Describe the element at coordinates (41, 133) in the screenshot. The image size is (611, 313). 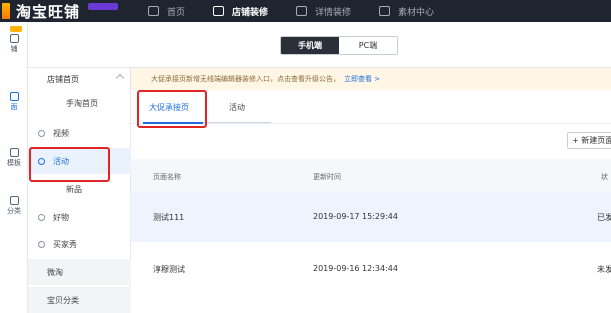
I see `video-icon` at that location.